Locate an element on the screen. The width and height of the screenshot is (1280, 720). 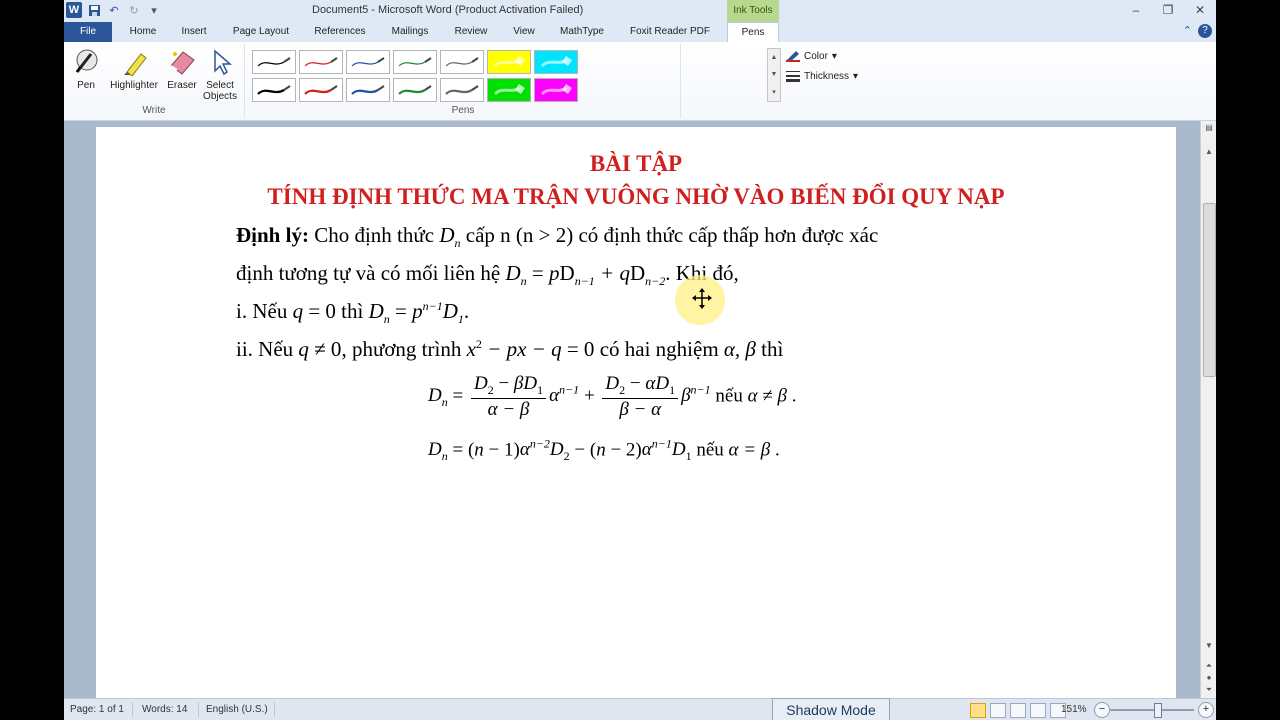
tab-home: Home is located at coordinates (143, 32).